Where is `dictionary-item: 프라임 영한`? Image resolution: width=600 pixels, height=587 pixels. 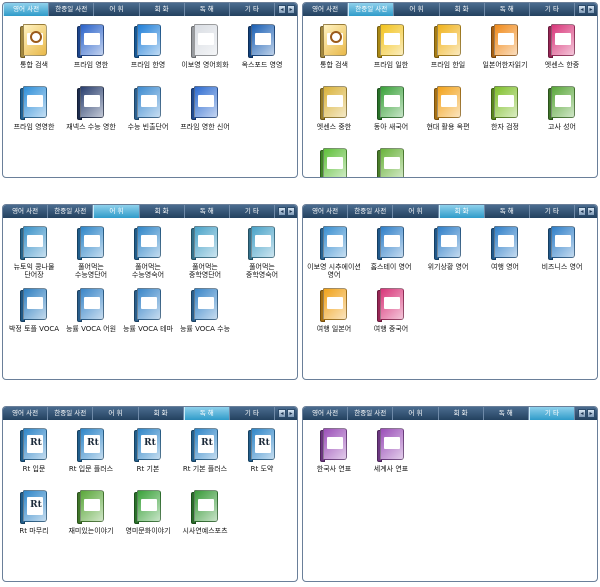 dictionary-item: 프라임 영한 is located at coordinates (91, 53).